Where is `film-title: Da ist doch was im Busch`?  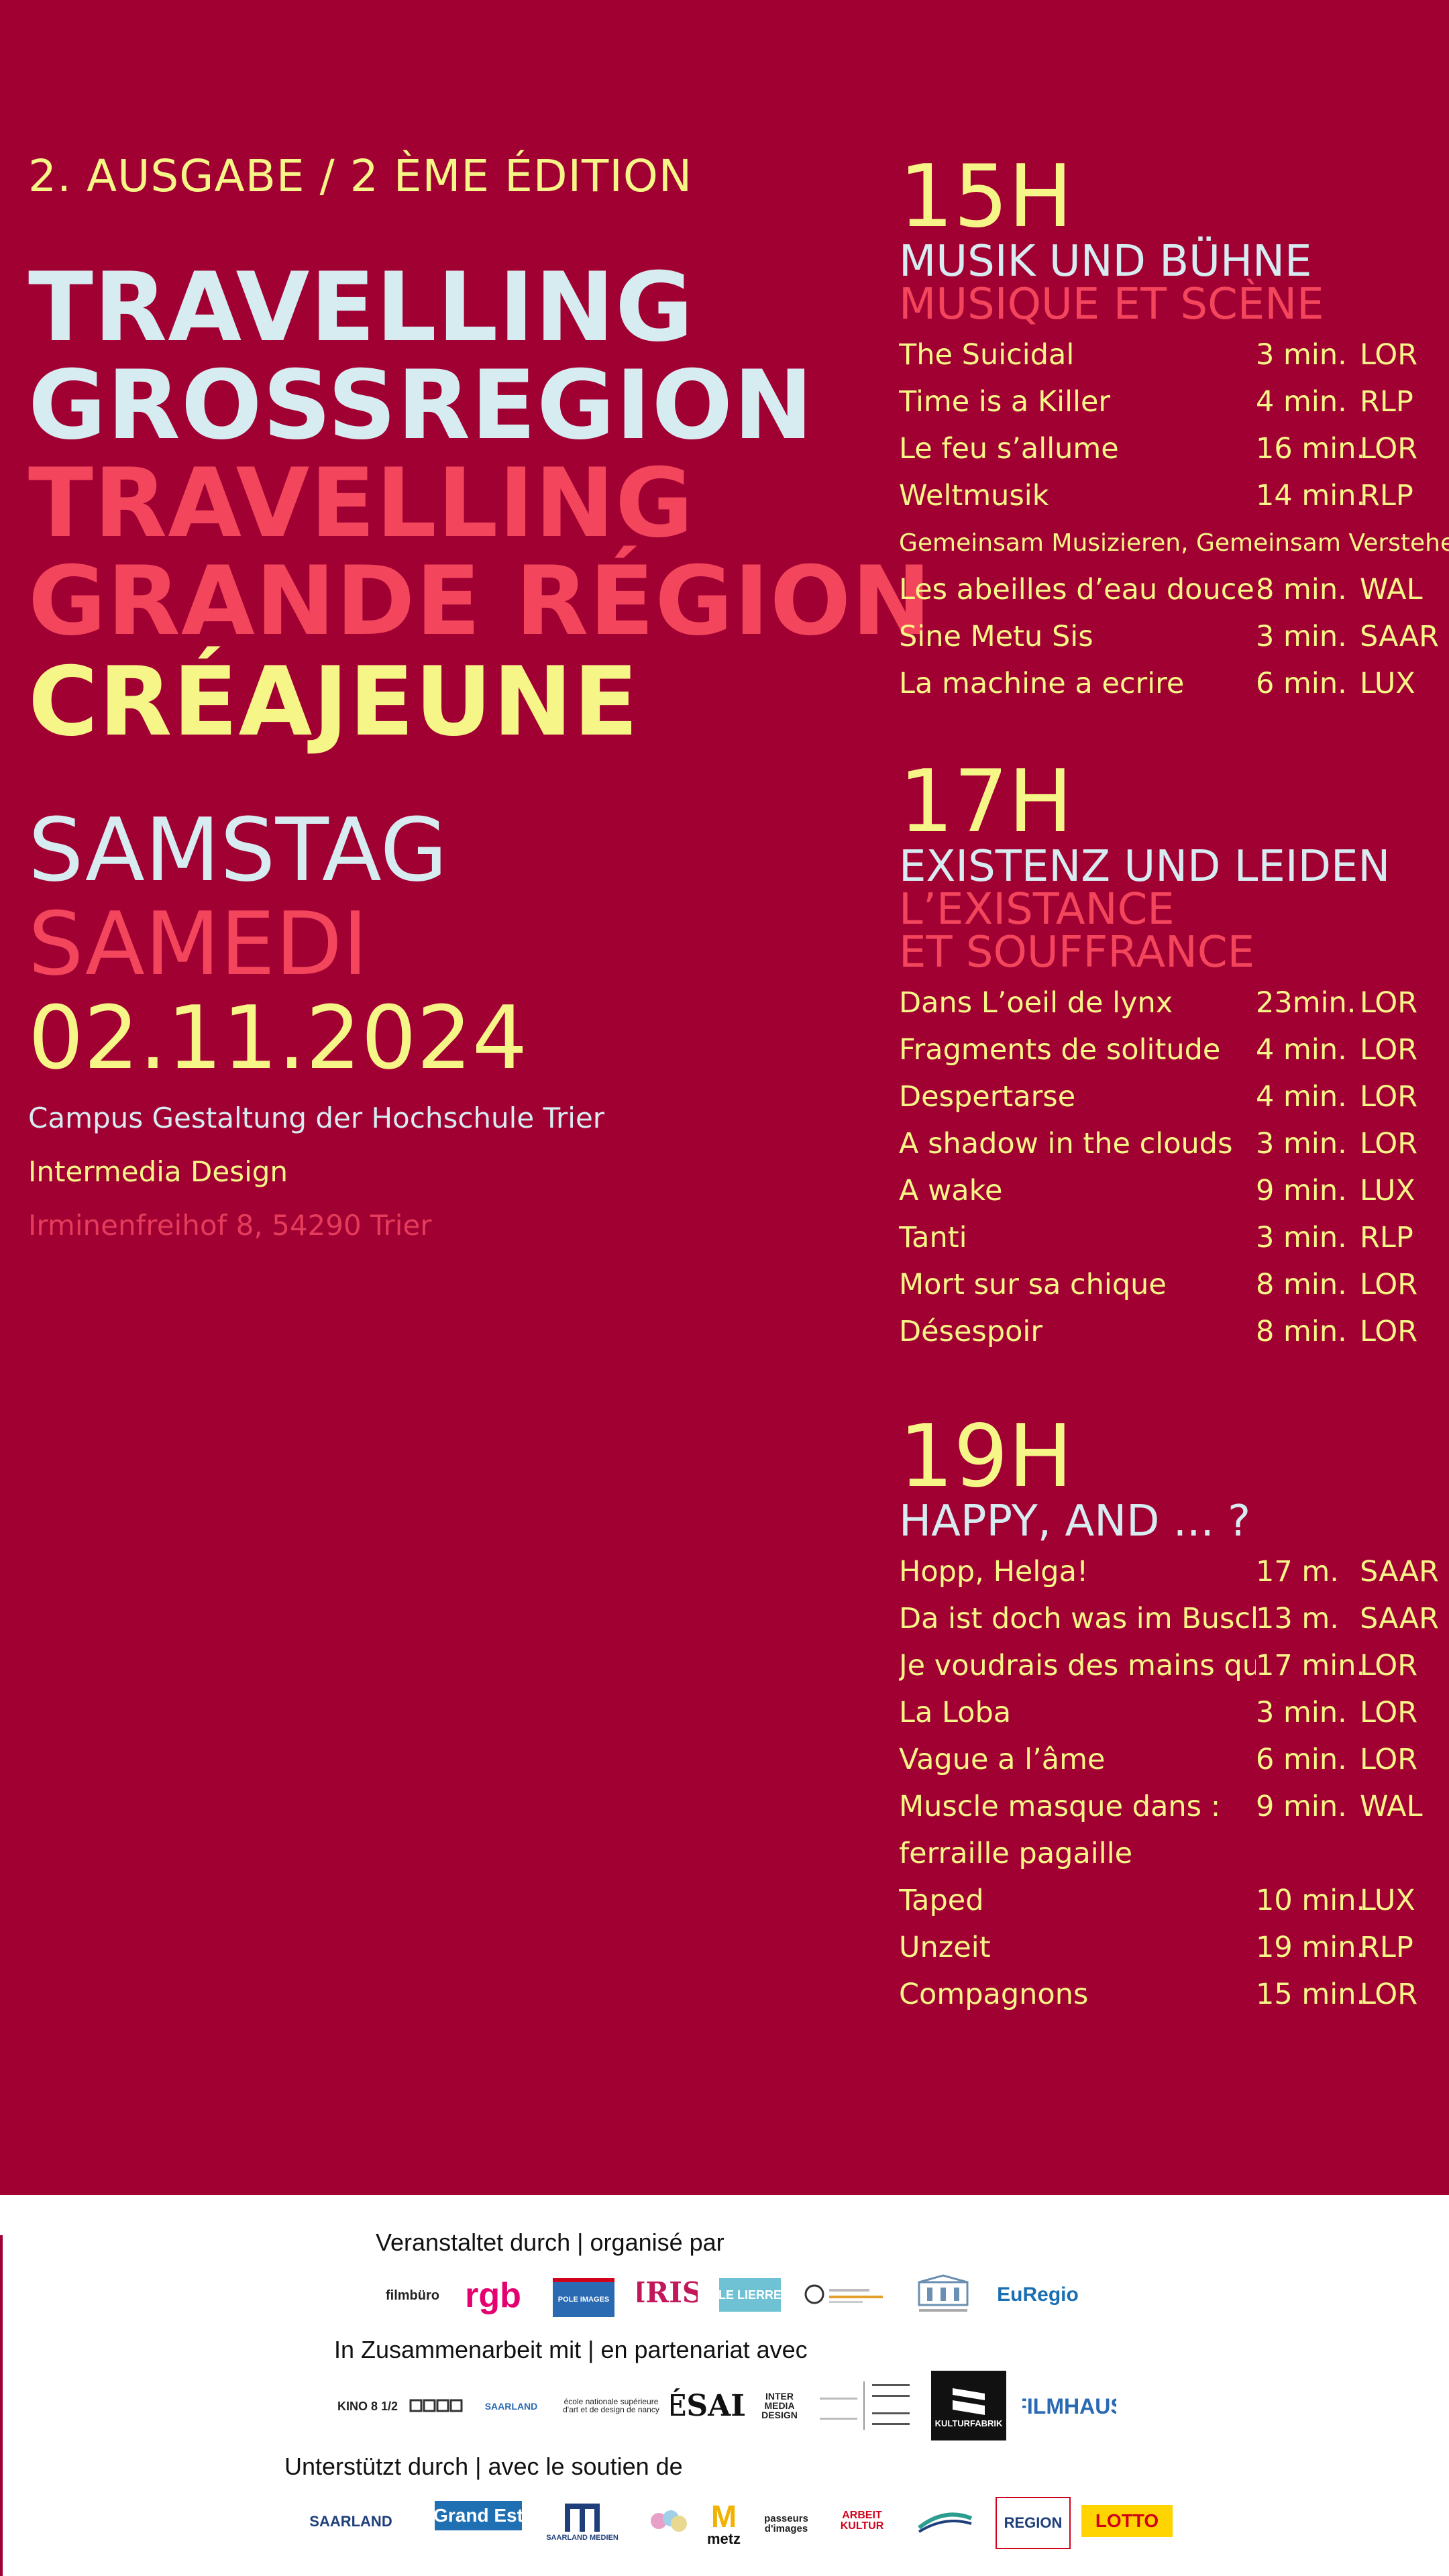
film-title: Da ist doch was im Busch is located at coordinates (1077, 1618).